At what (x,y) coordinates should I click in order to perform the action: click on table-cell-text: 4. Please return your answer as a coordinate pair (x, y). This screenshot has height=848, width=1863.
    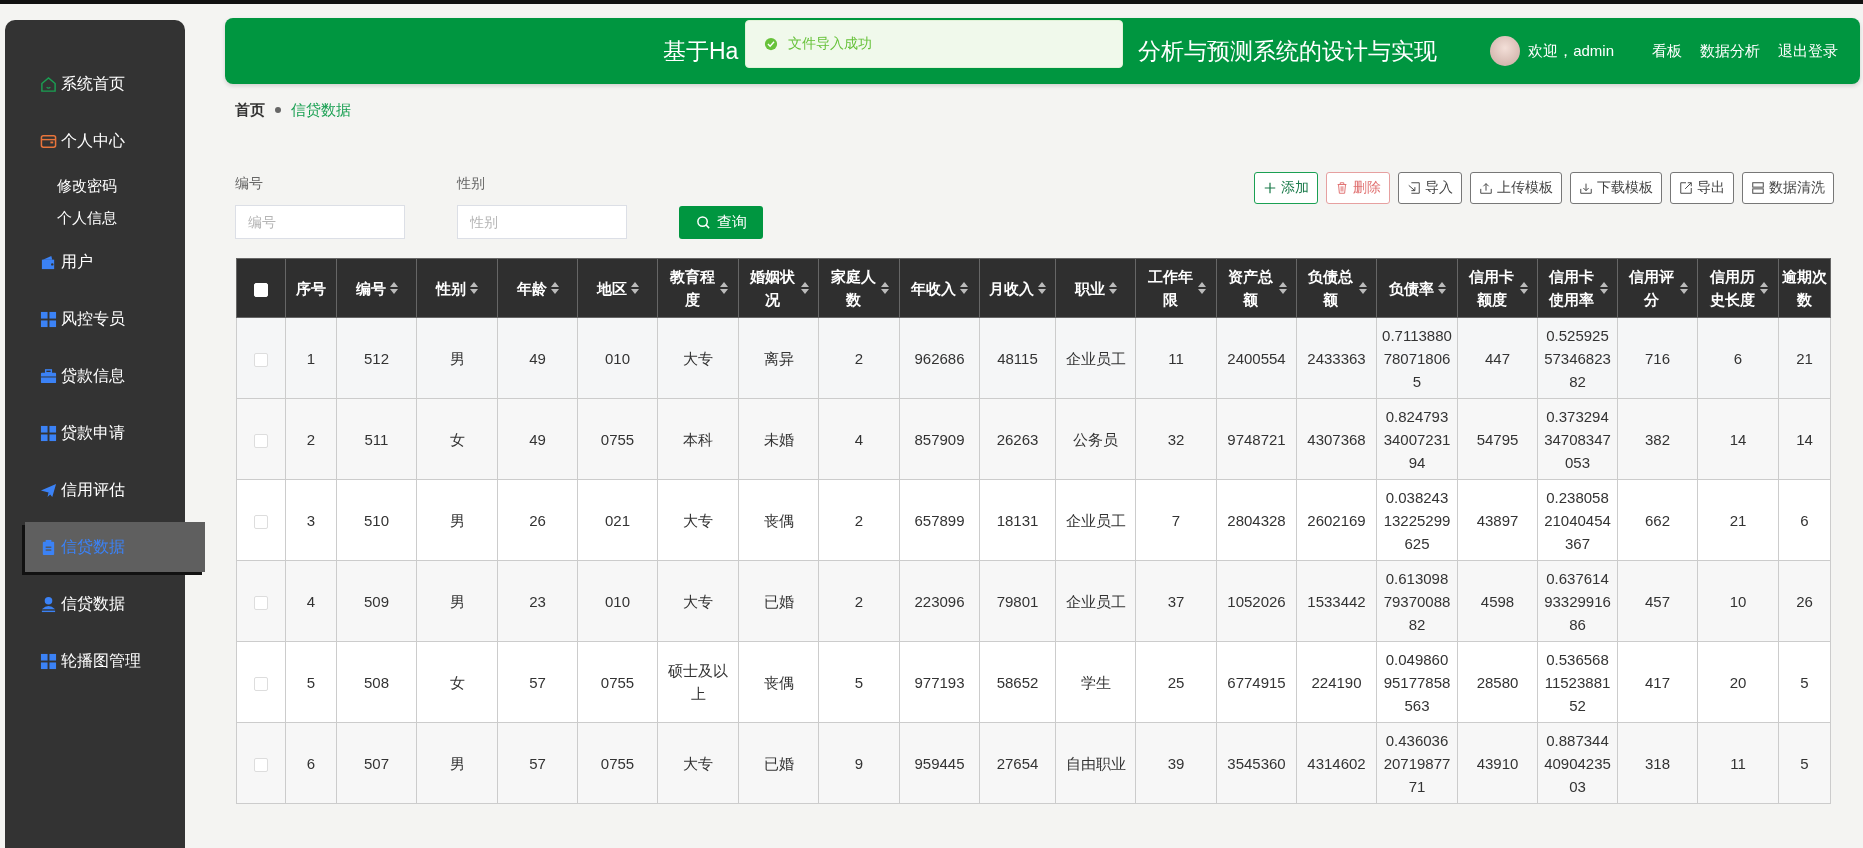
    Looking at the image, I should click on (311, 601).